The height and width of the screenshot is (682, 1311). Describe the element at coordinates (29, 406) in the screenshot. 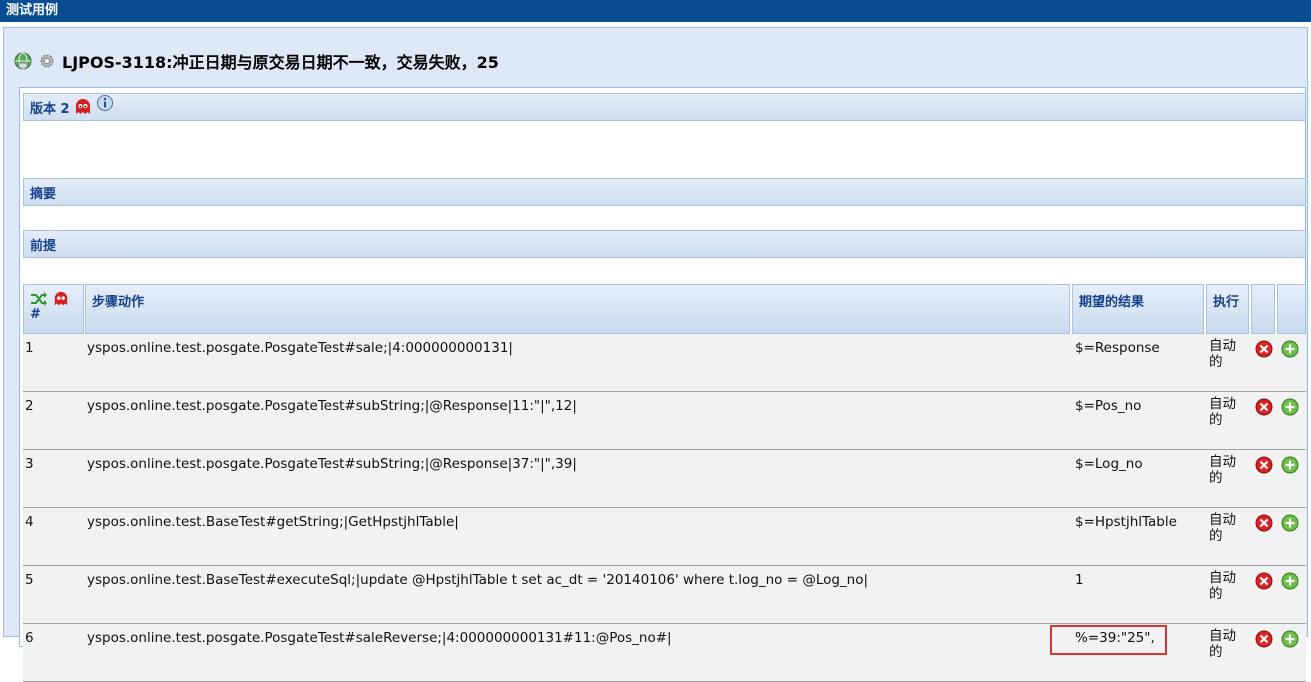

I see `step-number: 2` at that location.